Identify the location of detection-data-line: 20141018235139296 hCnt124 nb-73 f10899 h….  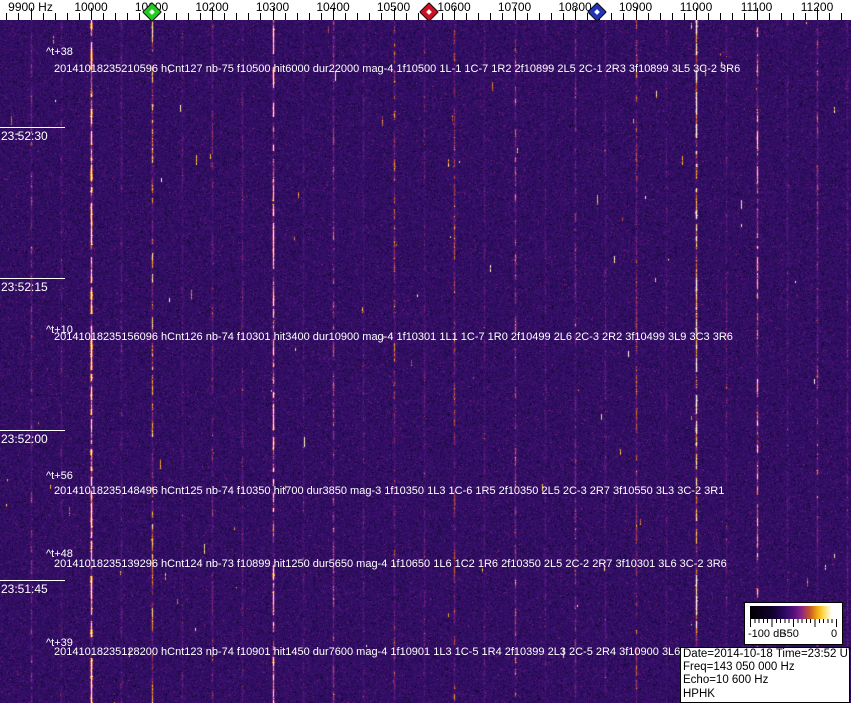
(390, 564).